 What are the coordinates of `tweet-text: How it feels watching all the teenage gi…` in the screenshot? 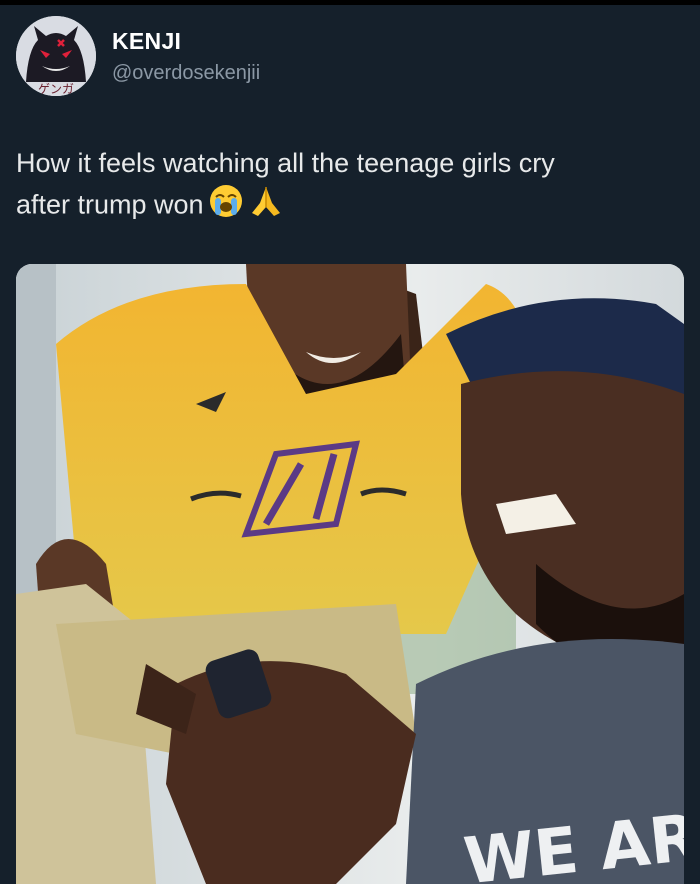 It's located at (346, 186).